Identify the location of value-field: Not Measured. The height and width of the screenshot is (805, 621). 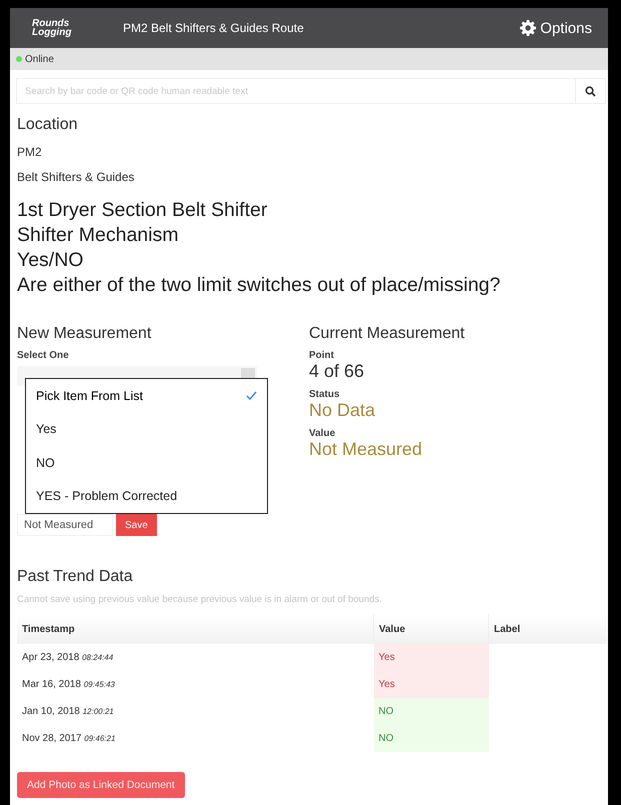
(65, 525).